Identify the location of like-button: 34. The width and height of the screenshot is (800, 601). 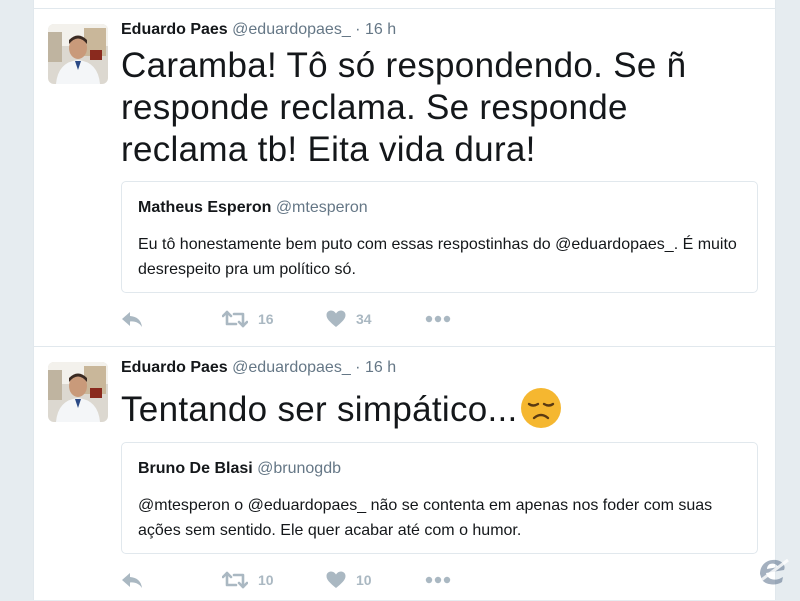
(349, 319).